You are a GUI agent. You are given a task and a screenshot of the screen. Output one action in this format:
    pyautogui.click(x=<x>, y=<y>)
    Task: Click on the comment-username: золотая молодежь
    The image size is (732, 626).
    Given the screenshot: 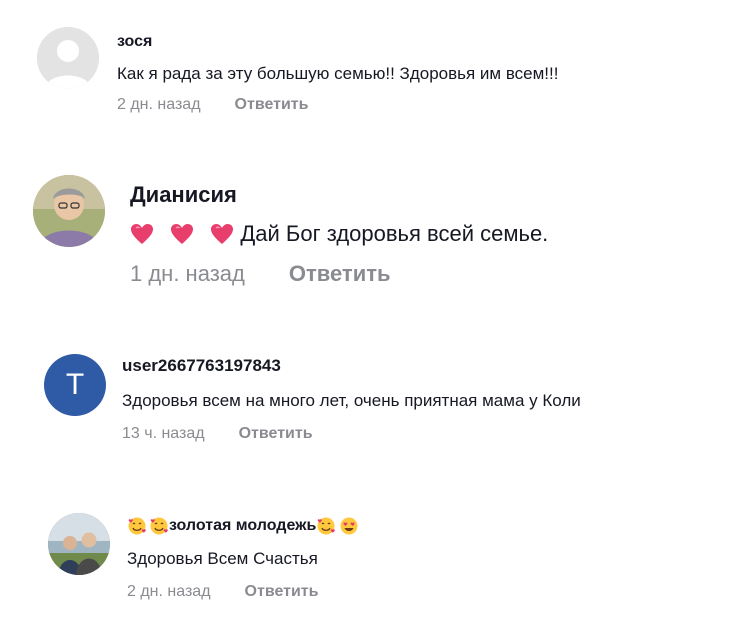 What is the action you would take?
    pyautogui.click(x=242, y=525)
    